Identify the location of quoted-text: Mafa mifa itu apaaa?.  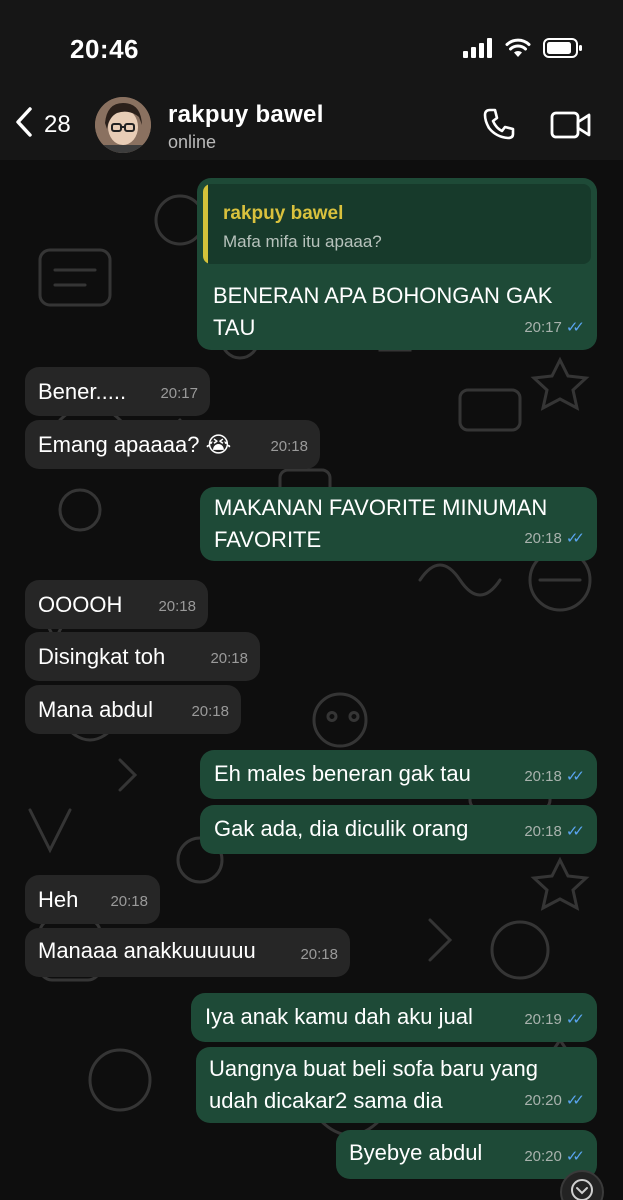
(302, 241).